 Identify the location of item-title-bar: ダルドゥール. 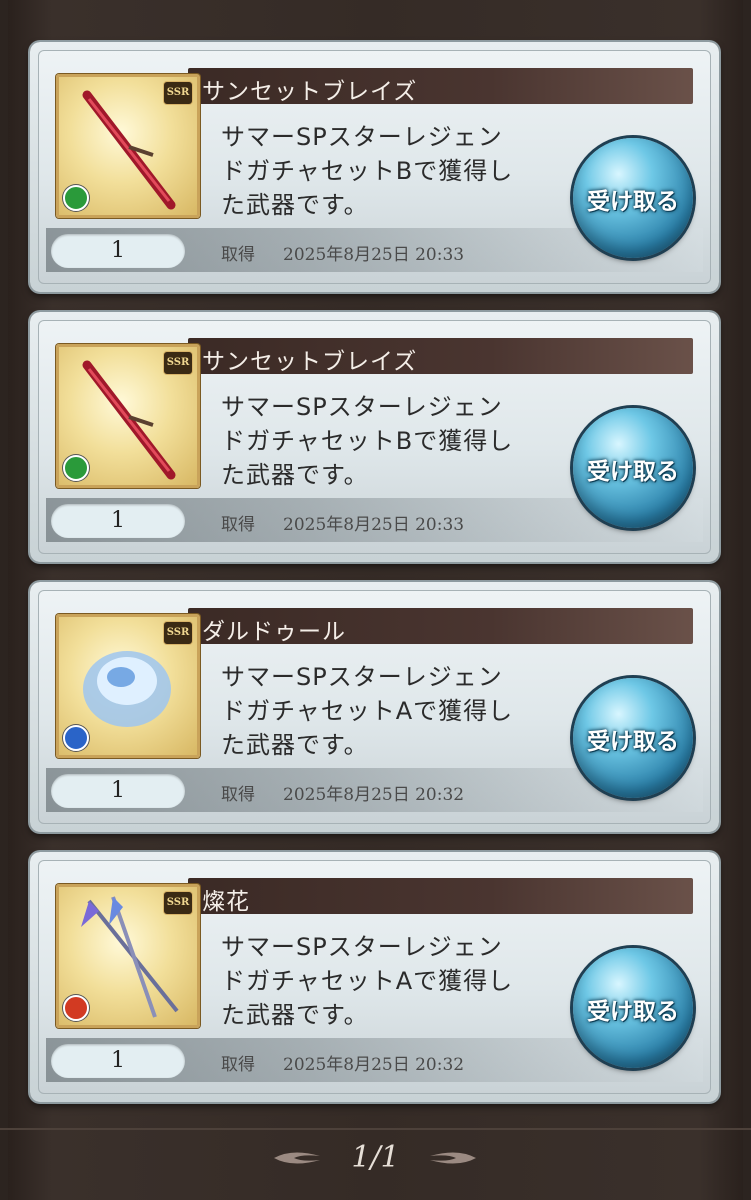
(440, 626).